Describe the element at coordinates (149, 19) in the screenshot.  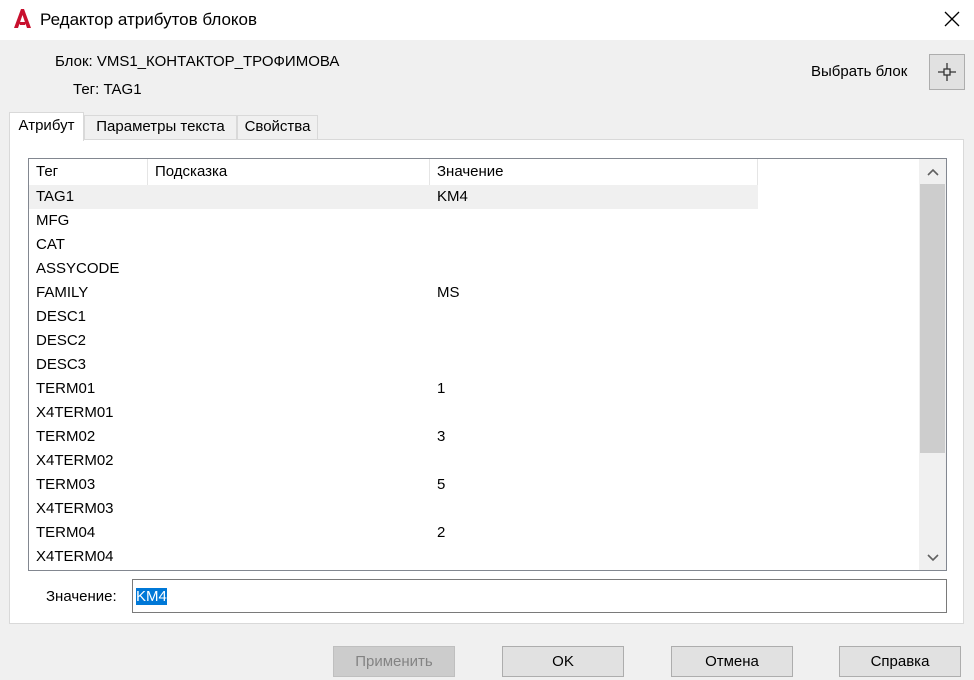
I see `window-title: Редактор атрибутов блоков` at that location.